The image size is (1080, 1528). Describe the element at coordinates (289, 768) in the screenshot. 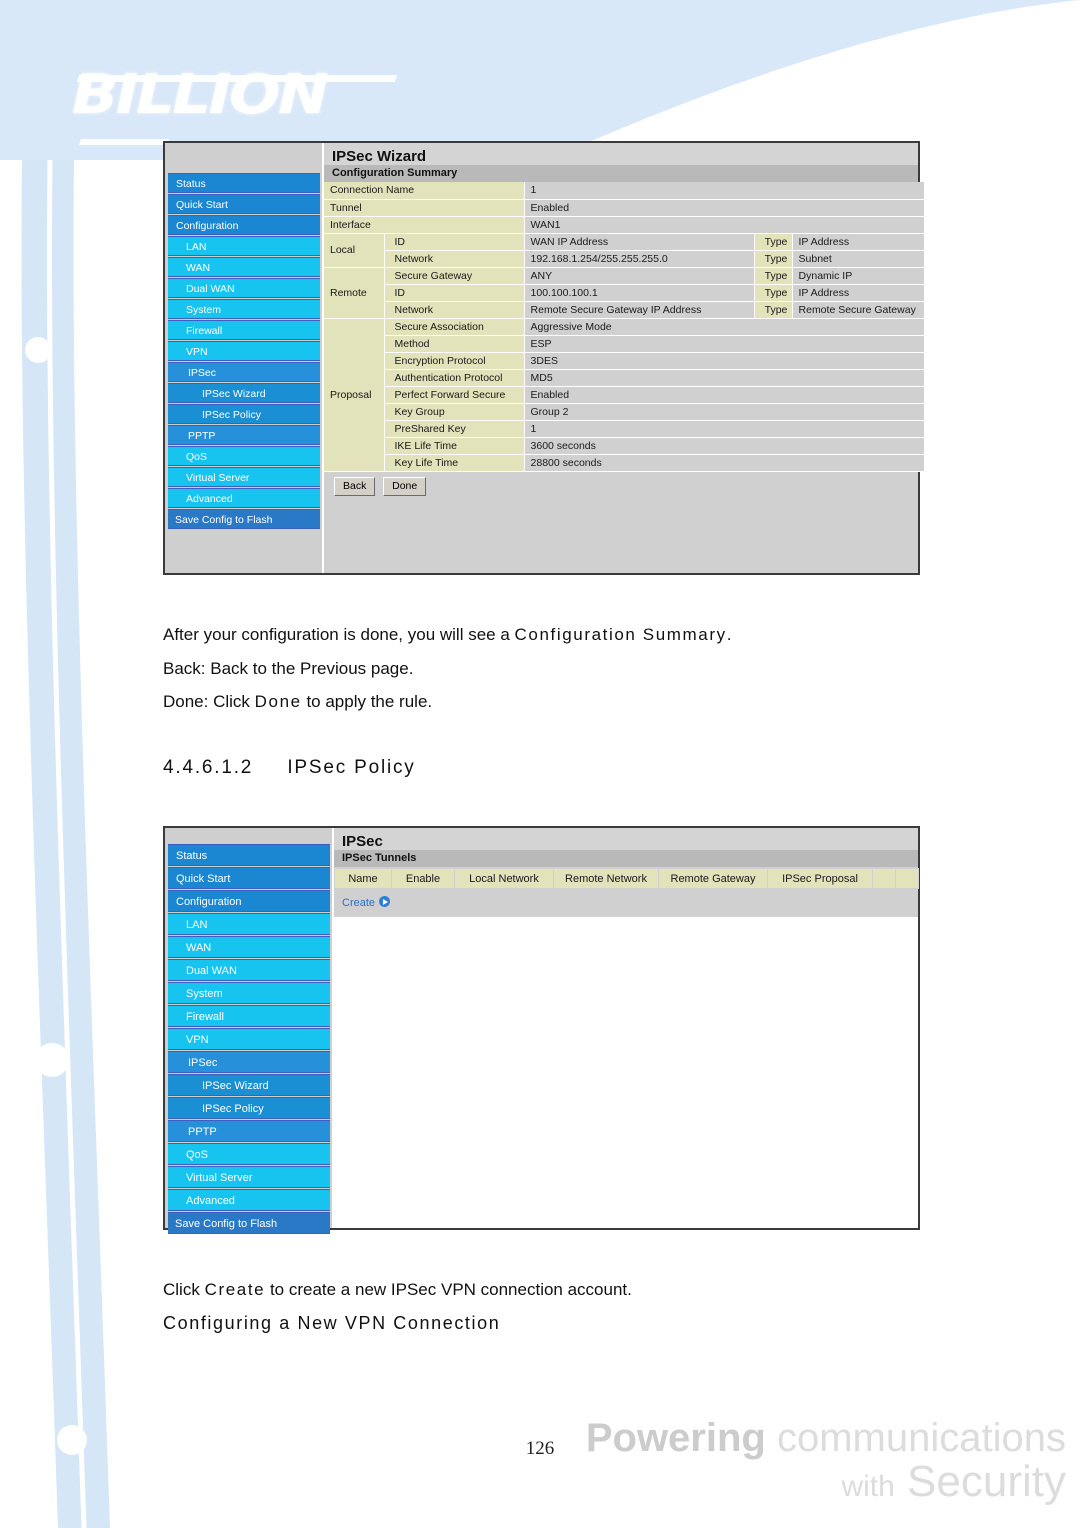

I see `section-heading: 4.4.6.1.2 IPSec Policy` at that location.